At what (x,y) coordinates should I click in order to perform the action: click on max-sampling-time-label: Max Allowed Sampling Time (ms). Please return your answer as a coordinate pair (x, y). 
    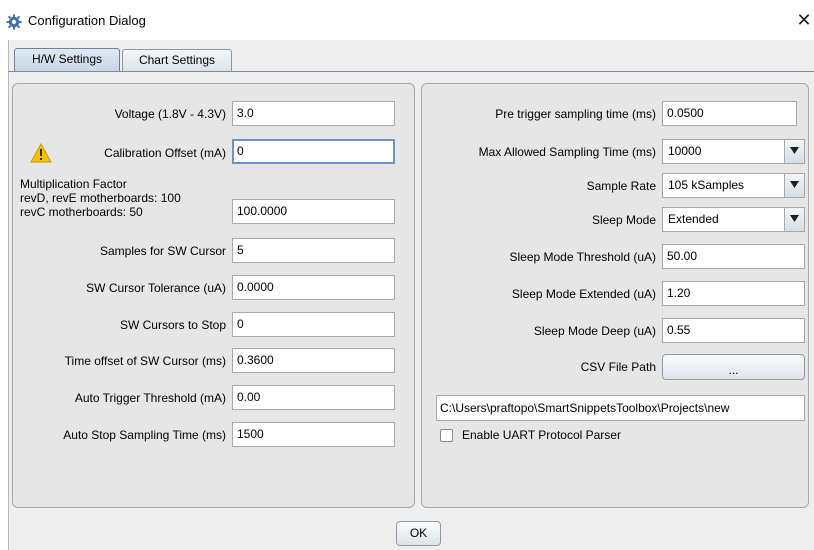
    Looking at the image, I should click on (567, 152).